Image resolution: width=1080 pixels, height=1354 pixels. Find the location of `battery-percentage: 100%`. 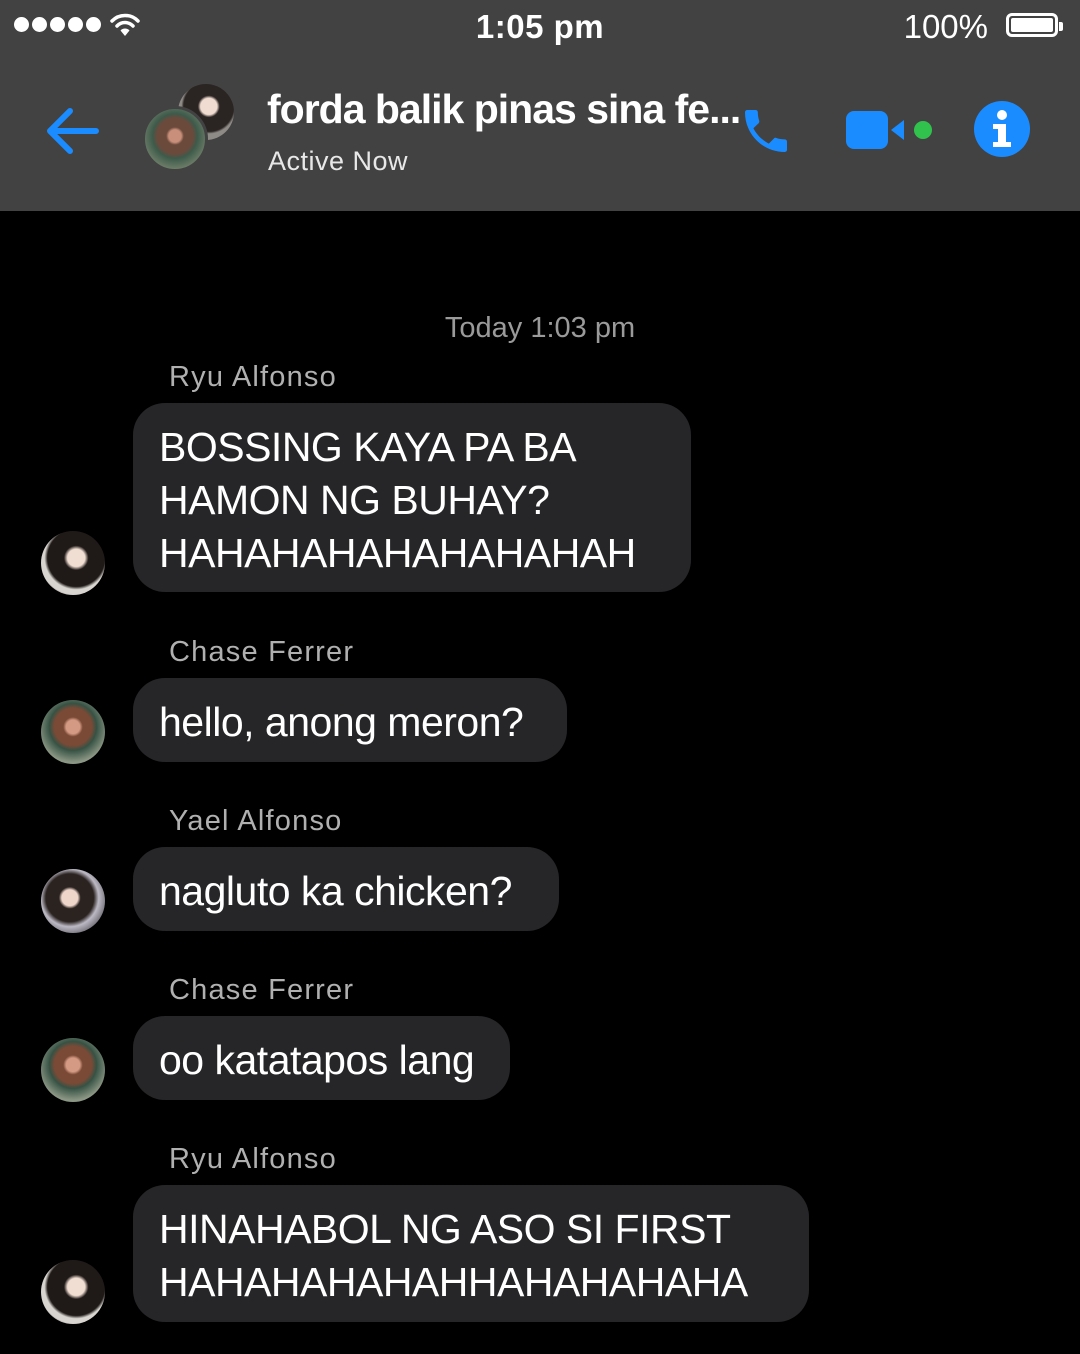

battery-percentage: 100% is located at coordinates (945, 26).